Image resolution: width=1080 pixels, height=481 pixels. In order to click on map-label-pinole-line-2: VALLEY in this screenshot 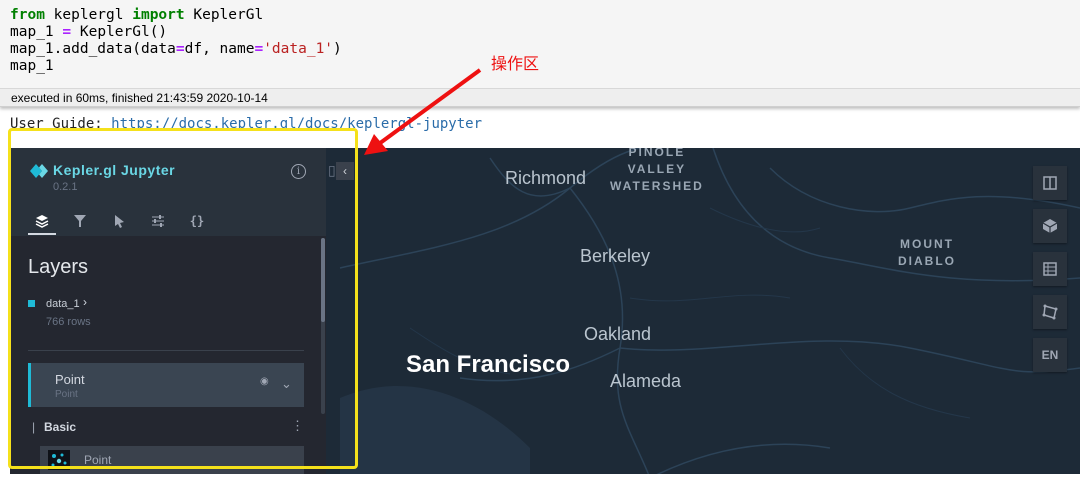, I will do `click(657, 169)`.